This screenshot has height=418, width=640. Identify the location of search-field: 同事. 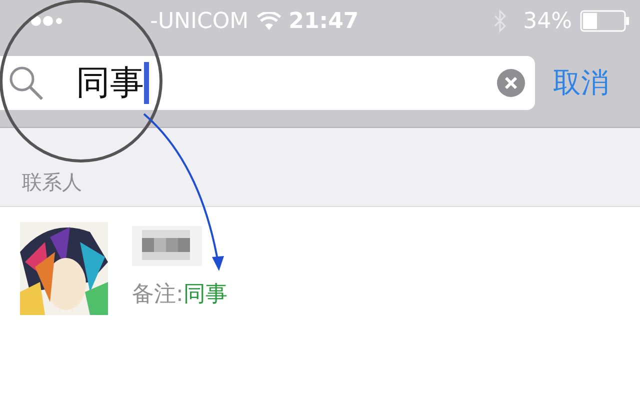
(267, 83).